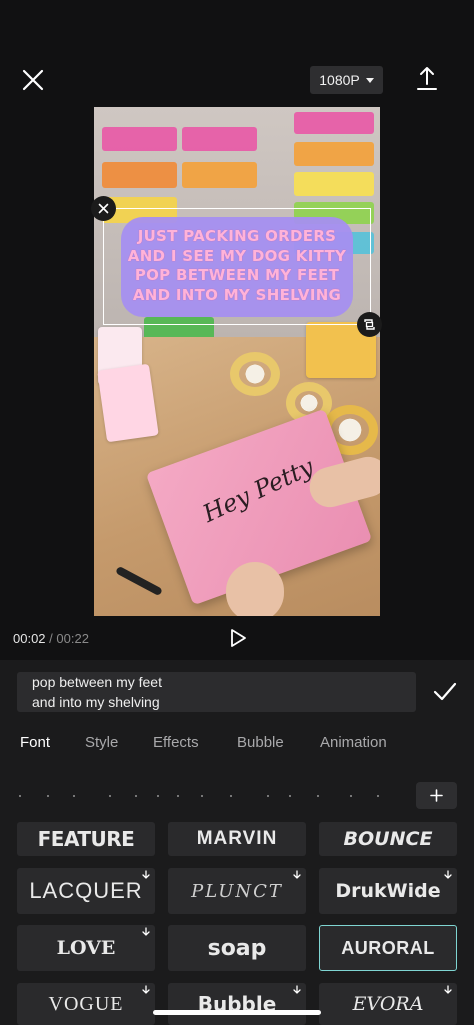 Image resolution: width=474 pixels, height=1025 pixels. What do you see at coordinates (101, 742) in the screenshot?
I see `tab-style: Style` at bounding box center [101, 742].